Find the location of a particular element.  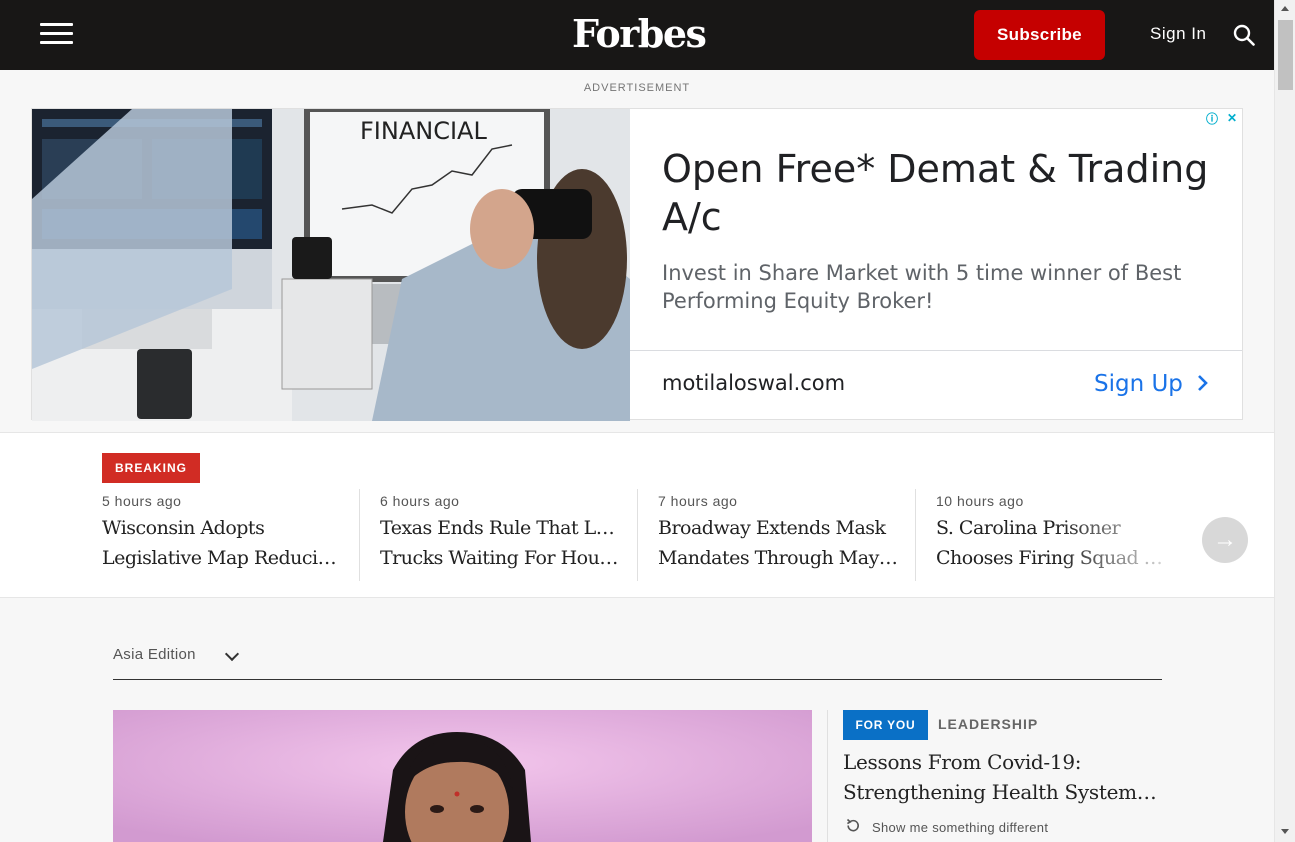

for-you-badge: FOR YOU is located at coordinates (885, 725).